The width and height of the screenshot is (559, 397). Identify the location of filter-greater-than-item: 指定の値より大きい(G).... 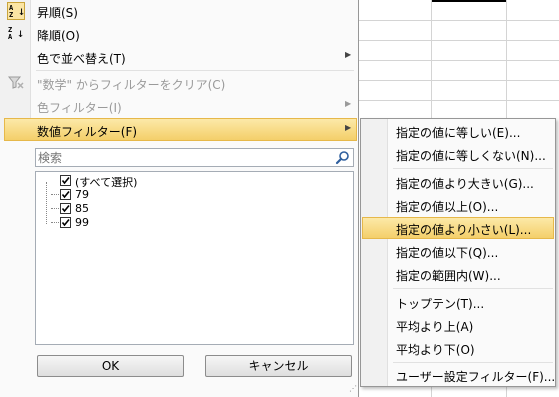
(458, 182).